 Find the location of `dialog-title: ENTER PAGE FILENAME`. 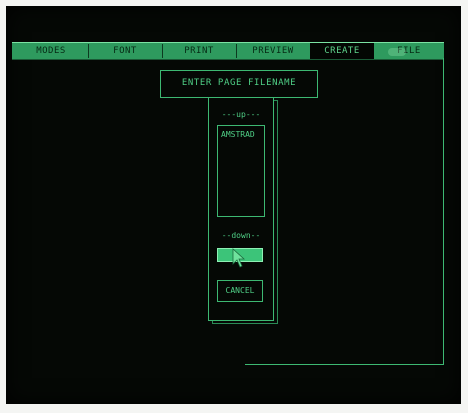

dialog-title: ENTER PAGE FILENAME is located at coordinates (239, 83).